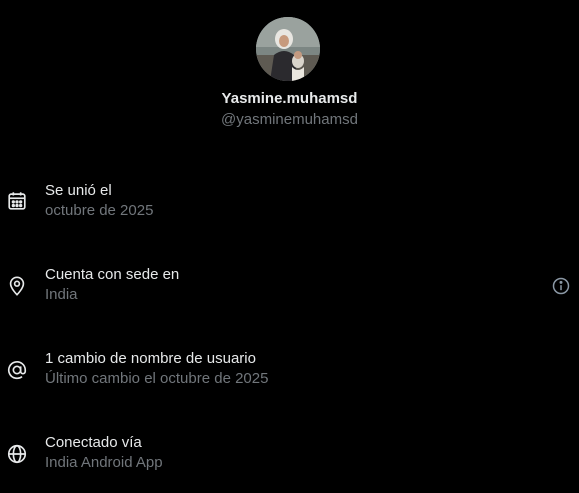  Describe the element at coordinates (157, 378) in the screenshot. I see `detail-subtitle: Último cambio el octubre de 2025` at that location.